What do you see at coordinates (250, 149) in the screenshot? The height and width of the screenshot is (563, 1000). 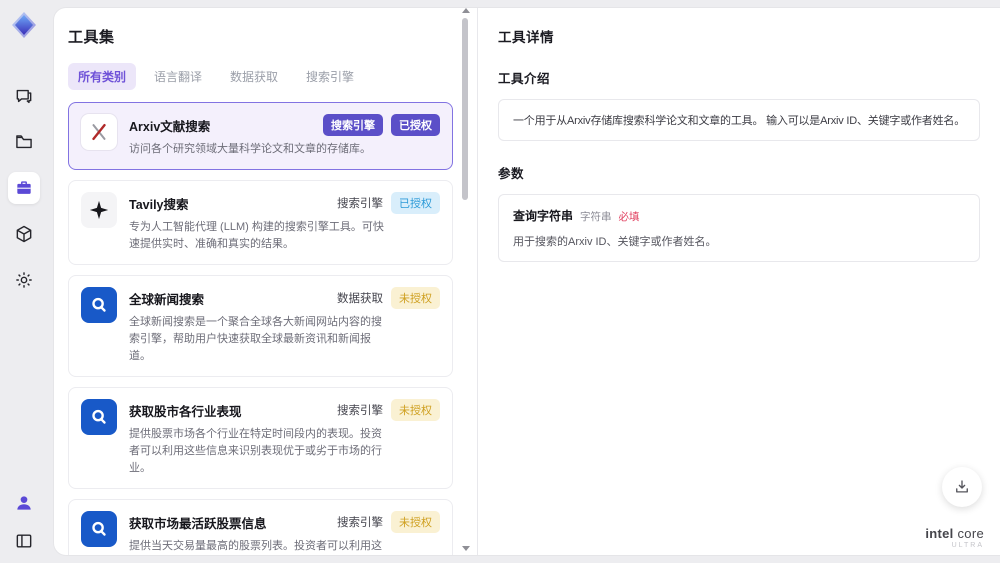 I see `tool-description: 访问各个研究领域大量科学论文和文章的存储库。` at bounding box center [250, 149].